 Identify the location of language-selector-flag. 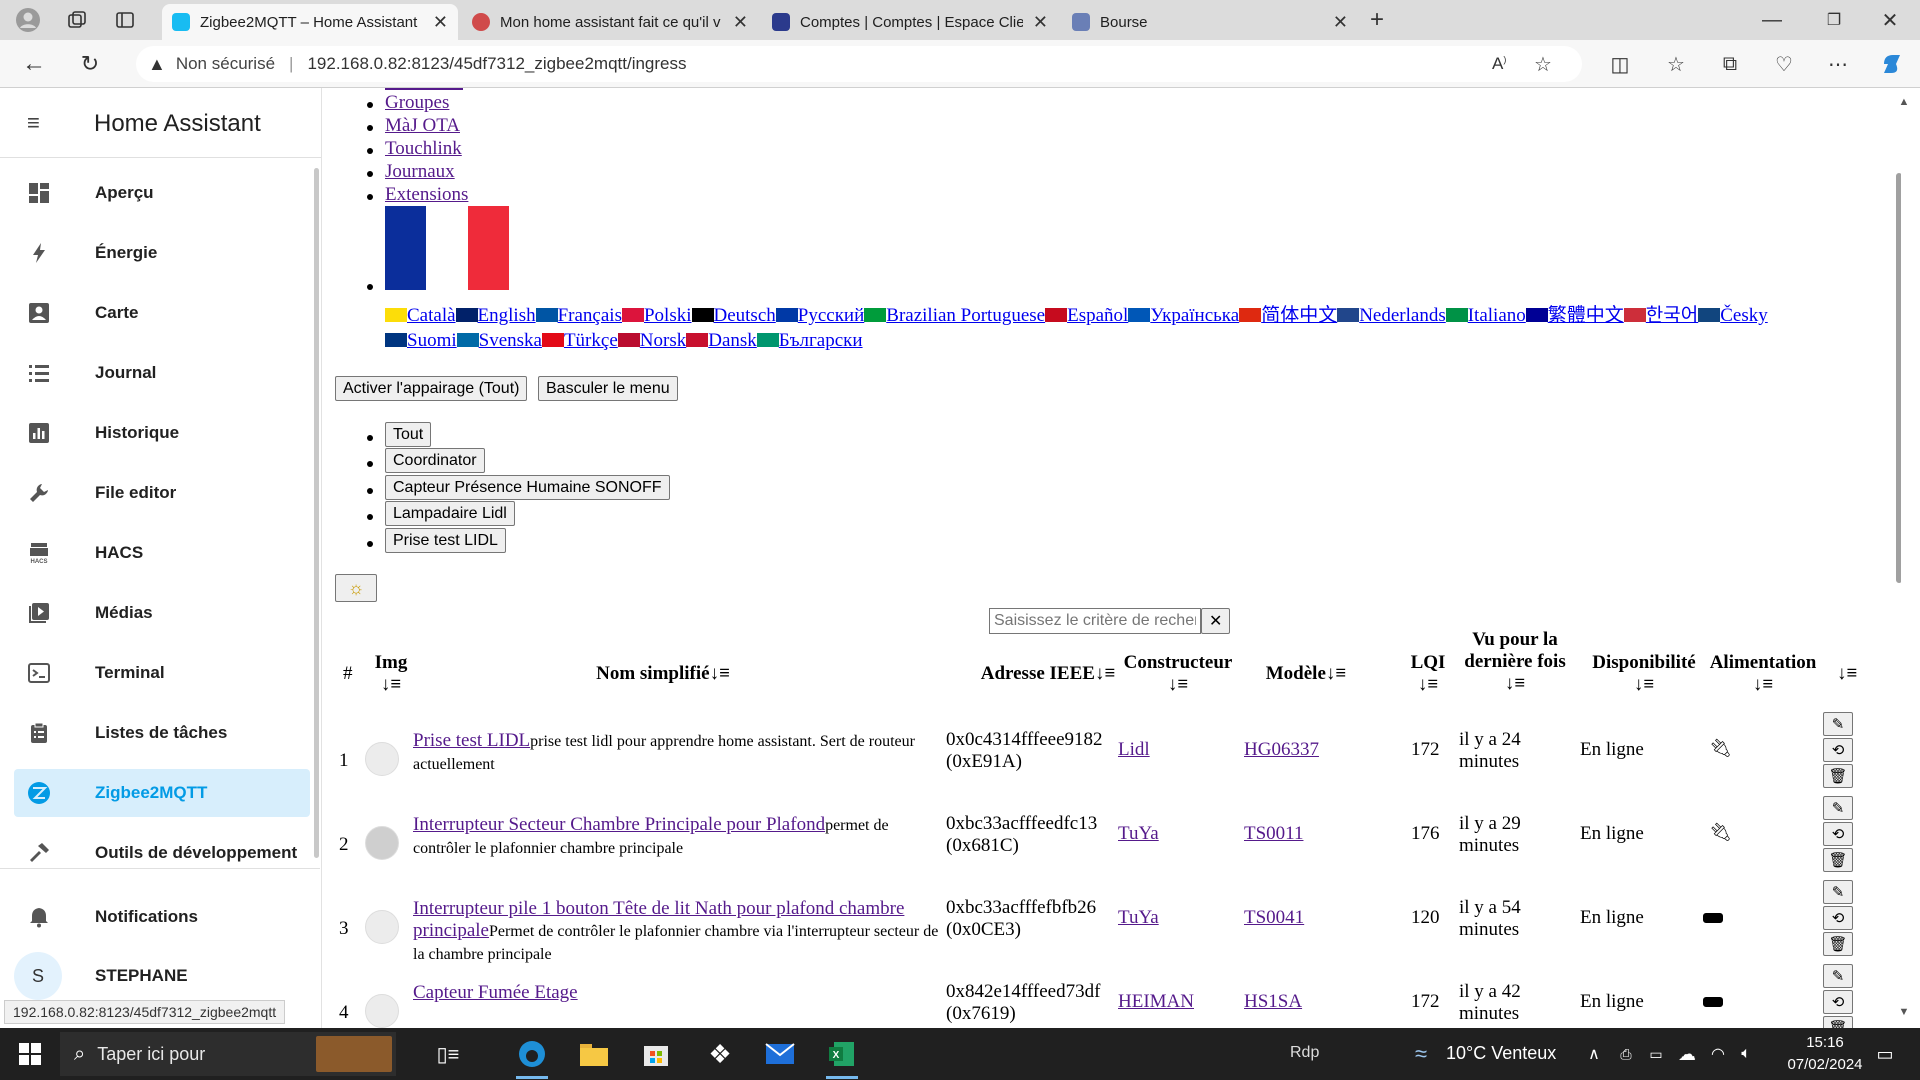
(447, 248).